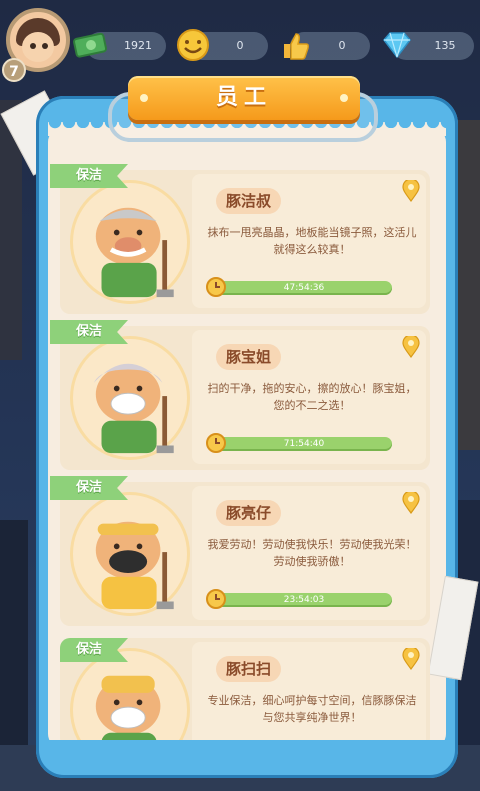 The width and height of the screenshot is (480, 791). I want to click on pig-cleaner-uncle-icon, so click(134, 252).